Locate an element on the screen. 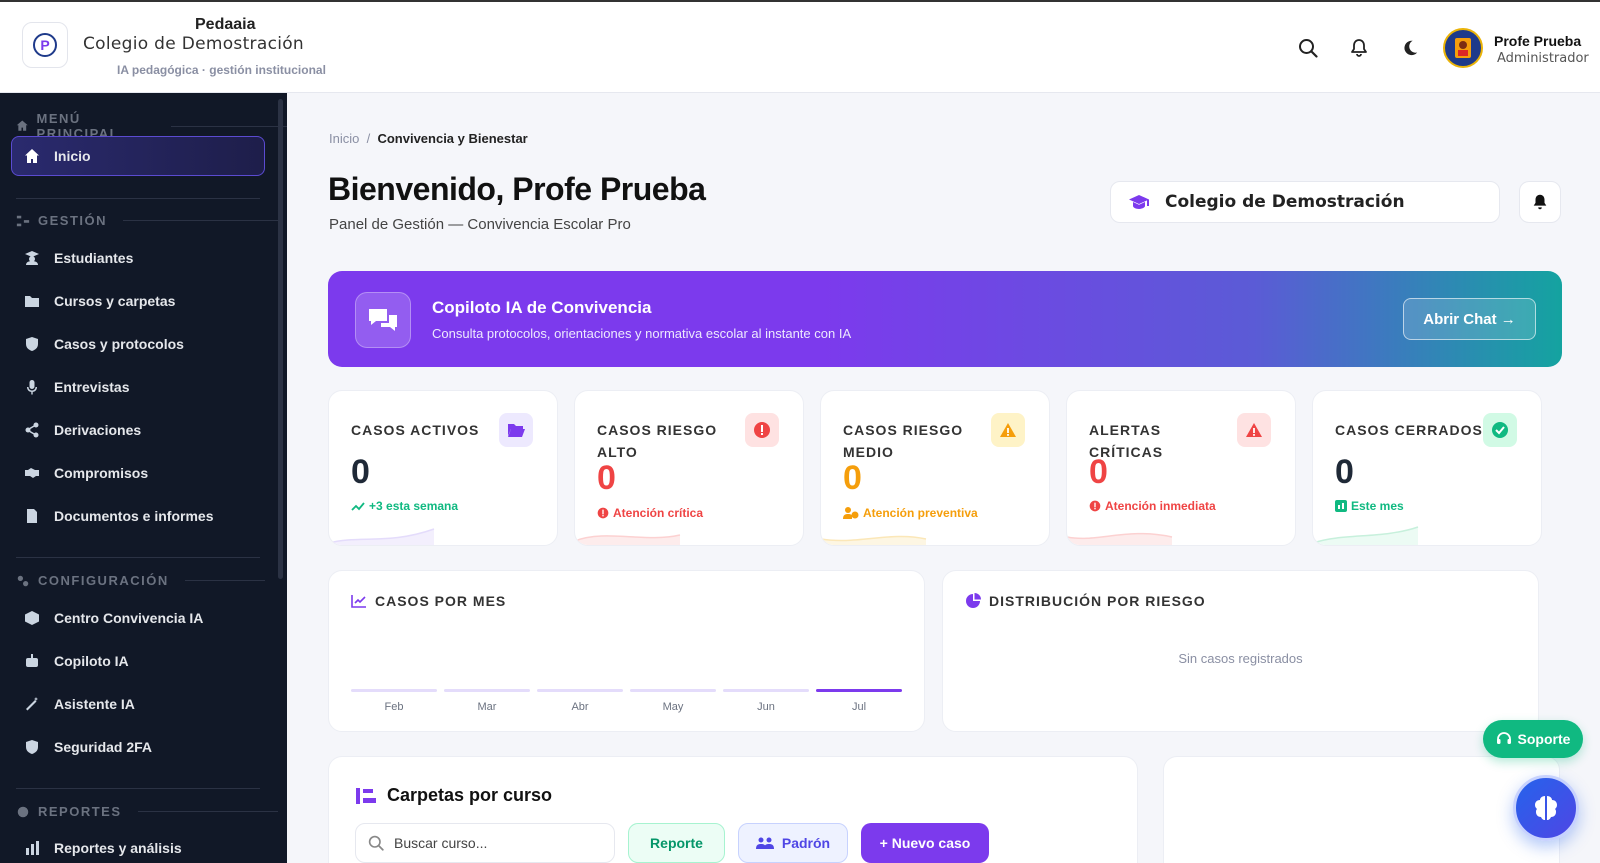 This screenshot has height=863, width=1600. sidebar-item-derivaciones: Derivaciones is located at coordinates (141, 430).